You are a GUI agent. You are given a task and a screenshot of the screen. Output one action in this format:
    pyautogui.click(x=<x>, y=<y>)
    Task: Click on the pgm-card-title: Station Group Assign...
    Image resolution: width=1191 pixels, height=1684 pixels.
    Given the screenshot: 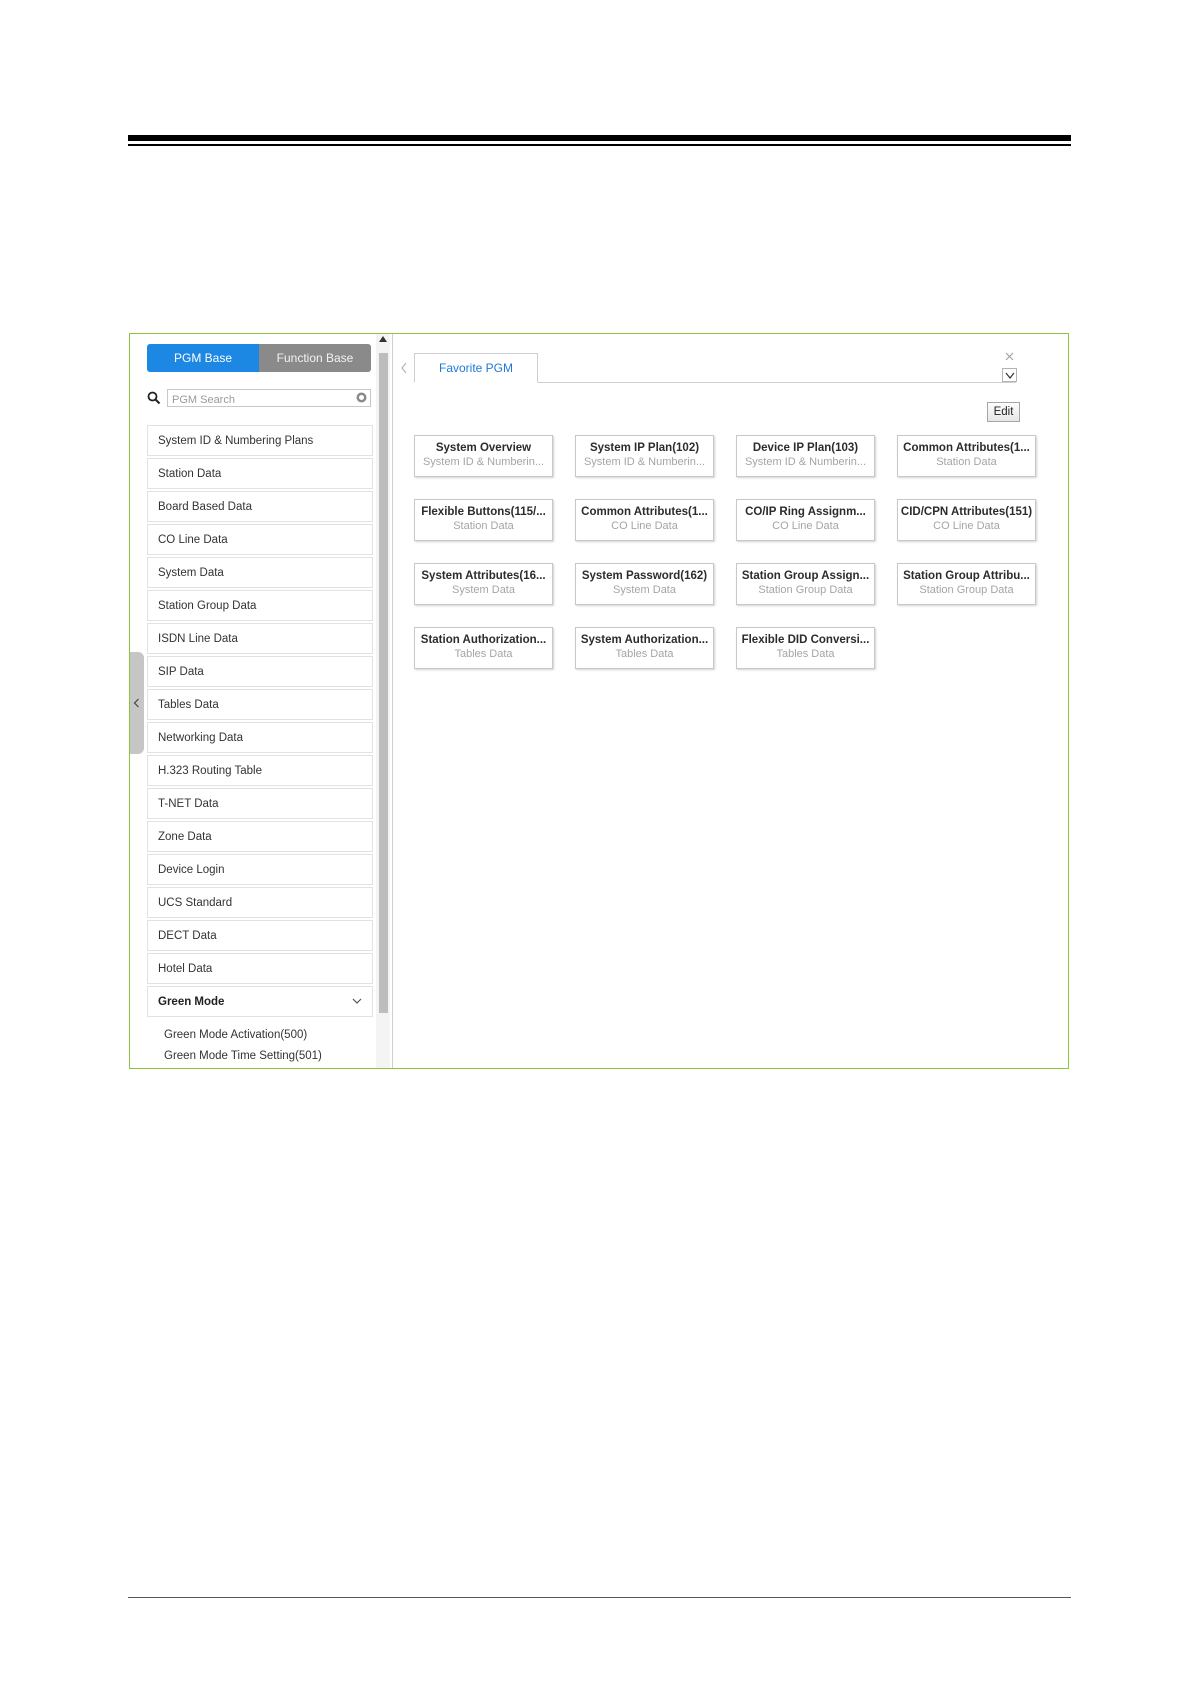 What is the action you would take?
    pyautogui.click(x=805, y=576)
    